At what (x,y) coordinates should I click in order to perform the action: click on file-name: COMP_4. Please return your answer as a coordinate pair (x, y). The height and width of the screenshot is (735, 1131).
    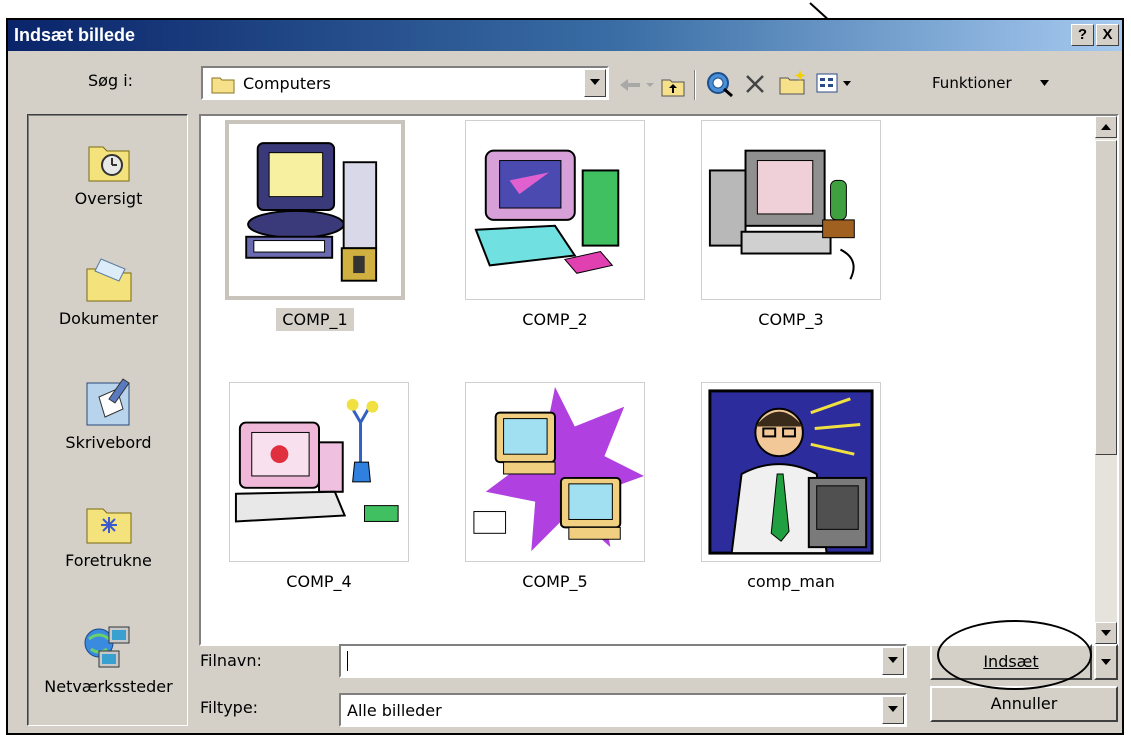
    Looking at the image, I should click on (319, 581).